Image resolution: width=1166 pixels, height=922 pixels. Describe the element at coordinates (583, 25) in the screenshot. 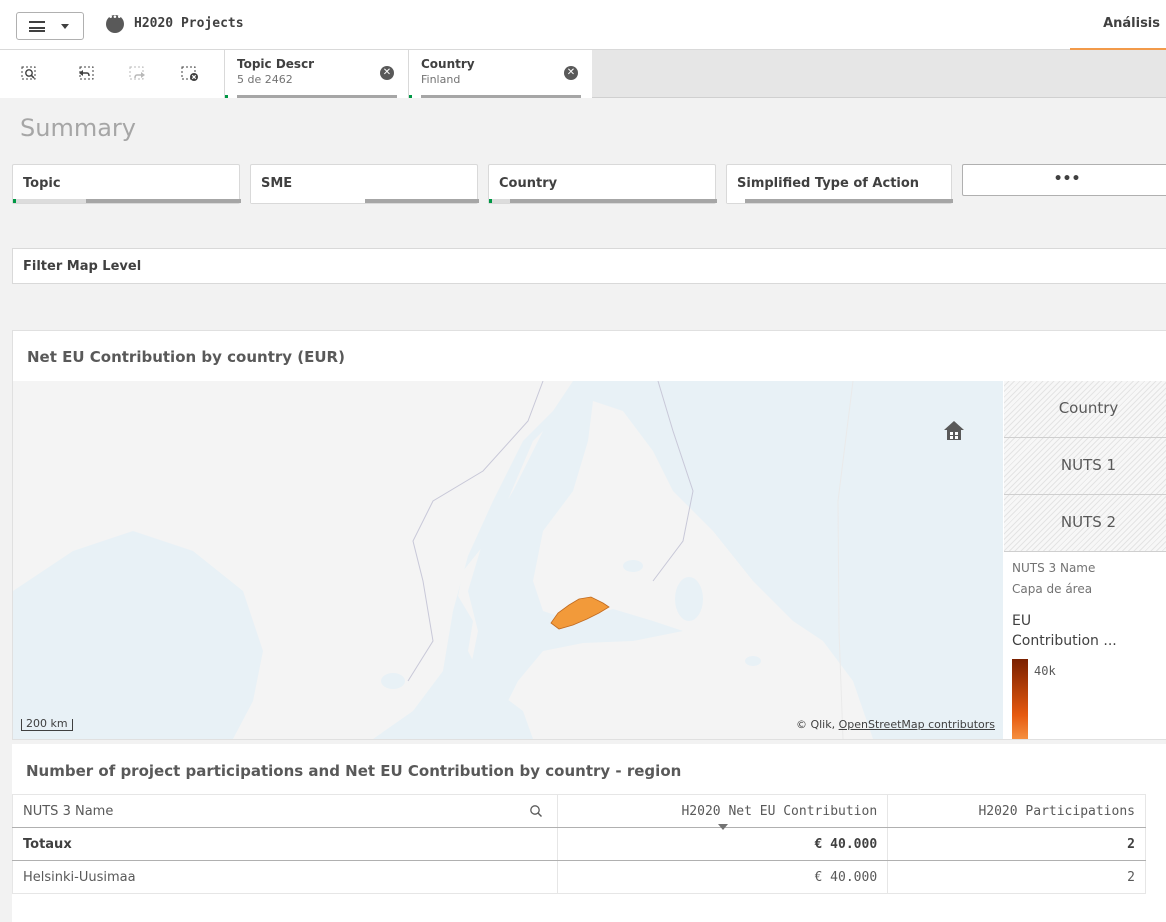

I see `top-bar: H2020 Projects Análisis` at that location.